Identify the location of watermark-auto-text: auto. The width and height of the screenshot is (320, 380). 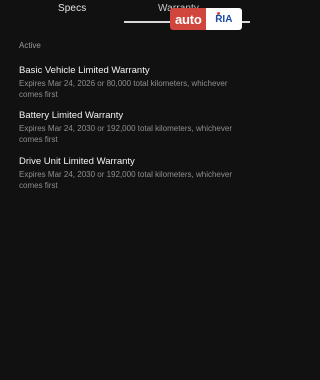
(188, 19).